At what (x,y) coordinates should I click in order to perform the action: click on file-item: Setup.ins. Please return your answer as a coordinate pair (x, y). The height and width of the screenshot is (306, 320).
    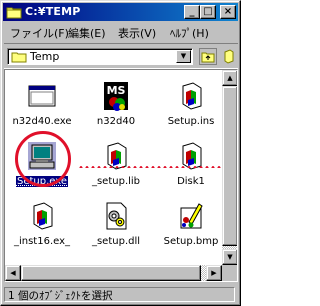
    Looking at the image, I should click on (191, 103).